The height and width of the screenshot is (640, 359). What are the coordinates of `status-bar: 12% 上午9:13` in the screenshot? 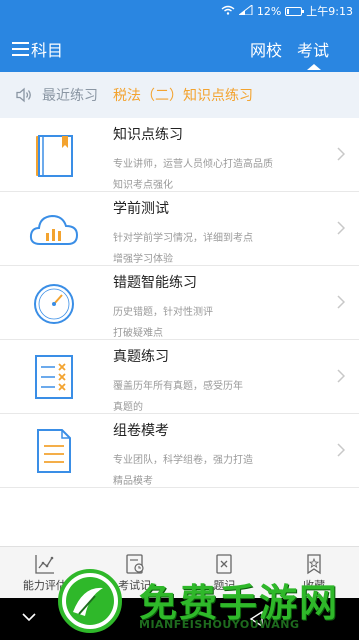 It's located at (179, 11).